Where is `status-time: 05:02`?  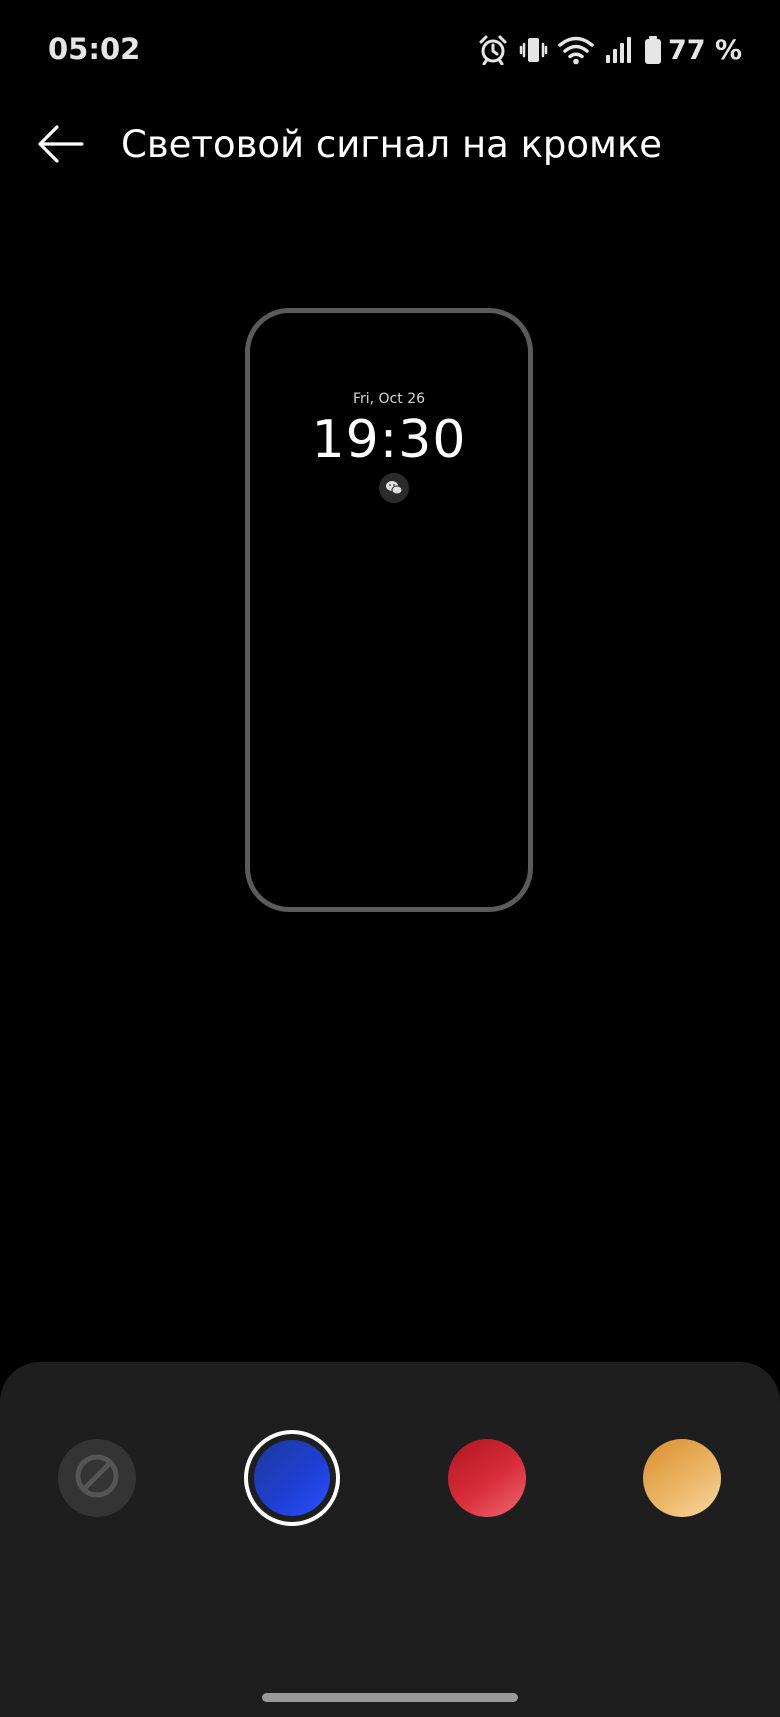 status-time: 05:02 is located at coordinates (94, 49).